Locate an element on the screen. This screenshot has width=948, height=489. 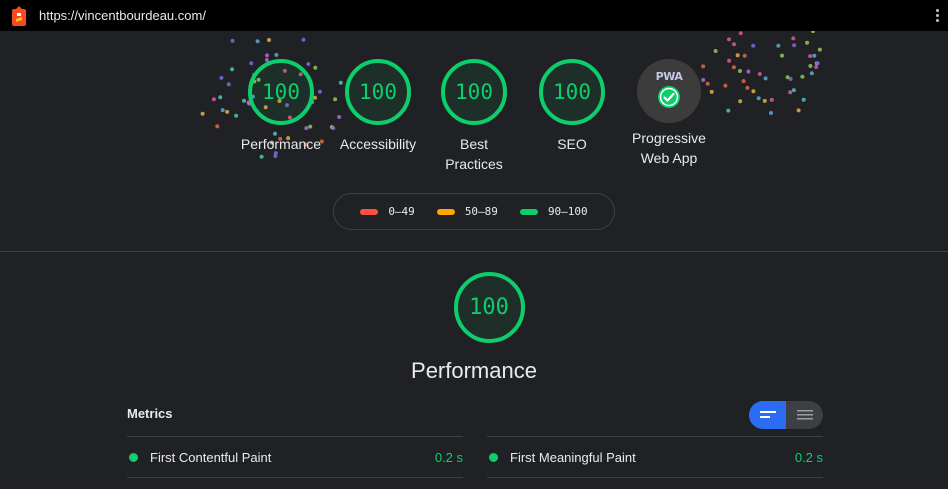
gauge-performance: 100 Performance is located at coordinates (281, 106).